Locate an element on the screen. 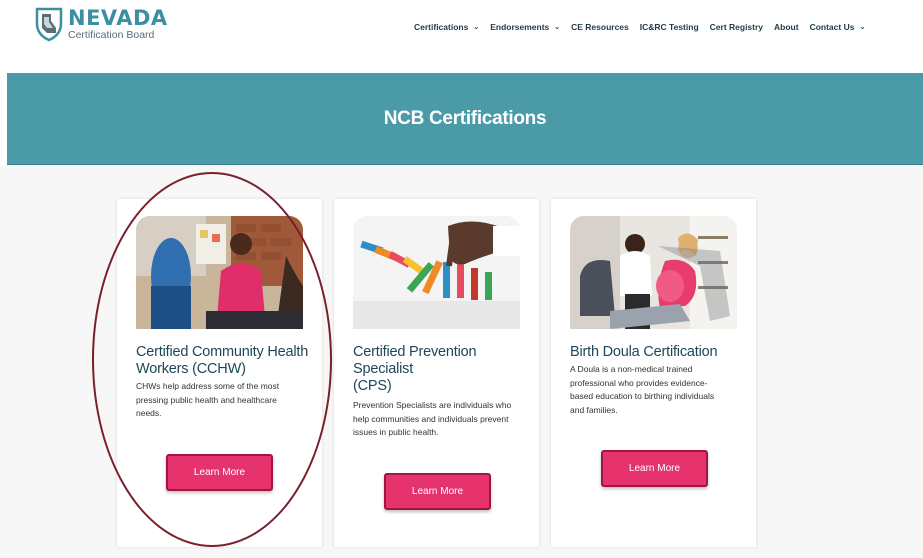 The height and width of the screenshot is (558, 923). logo-wordmark: NEVADA is located at coordinates (118, 17).